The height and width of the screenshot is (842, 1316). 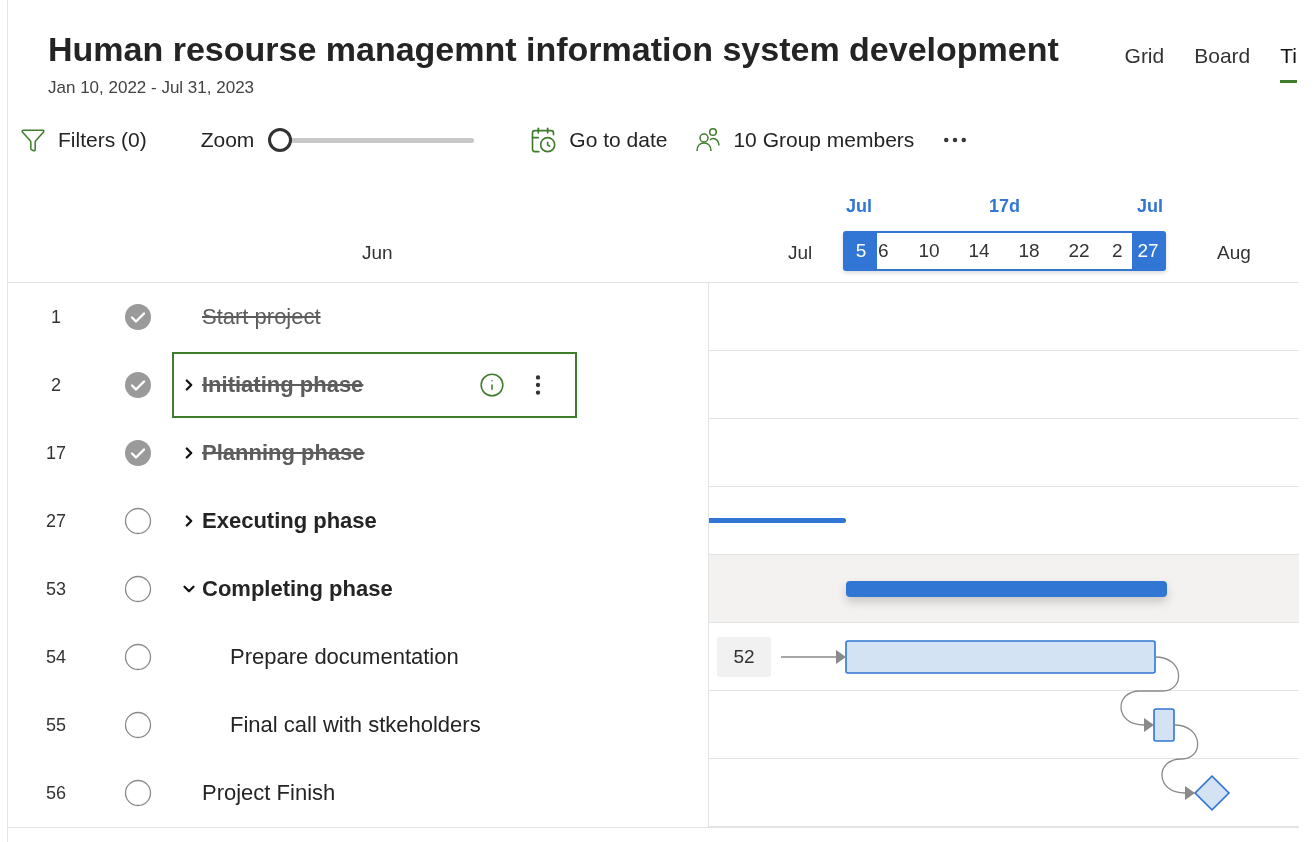 I want to click on task-name: Start project, so click(x=261, y=317).